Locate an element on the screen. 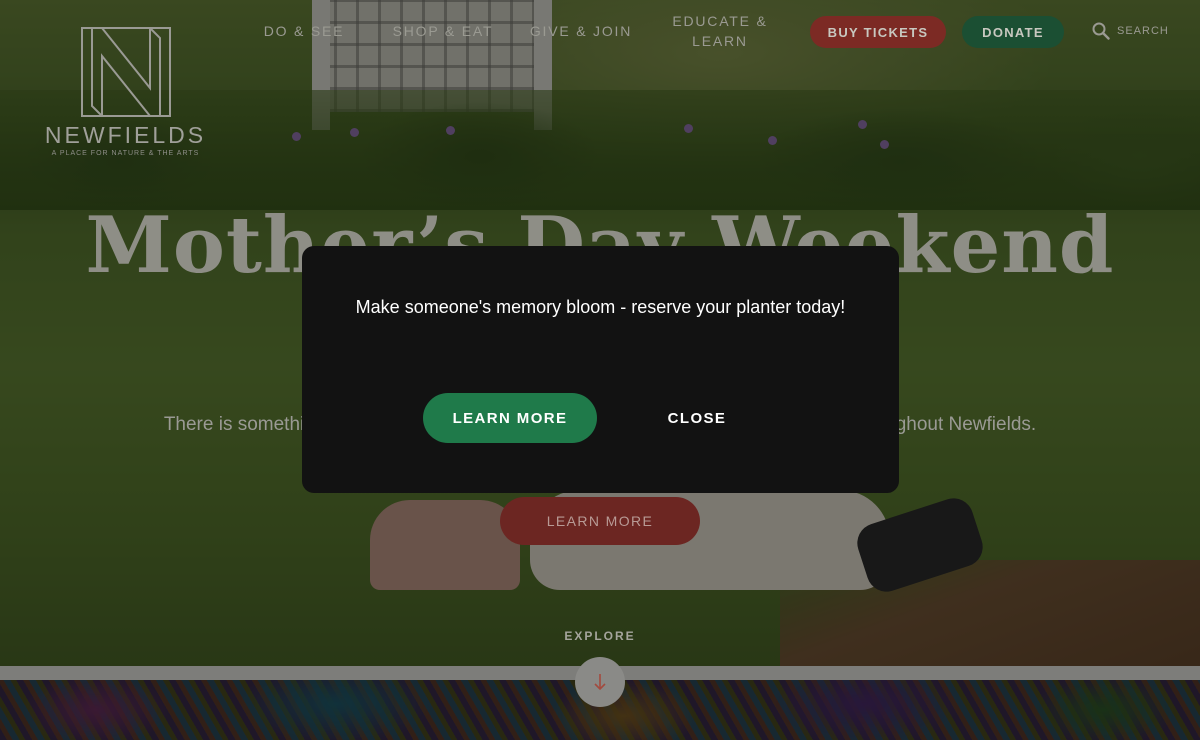 The image size is (1200, 740). logo-wordmark: NEWFIELDS is located at coordinates (125, 135).